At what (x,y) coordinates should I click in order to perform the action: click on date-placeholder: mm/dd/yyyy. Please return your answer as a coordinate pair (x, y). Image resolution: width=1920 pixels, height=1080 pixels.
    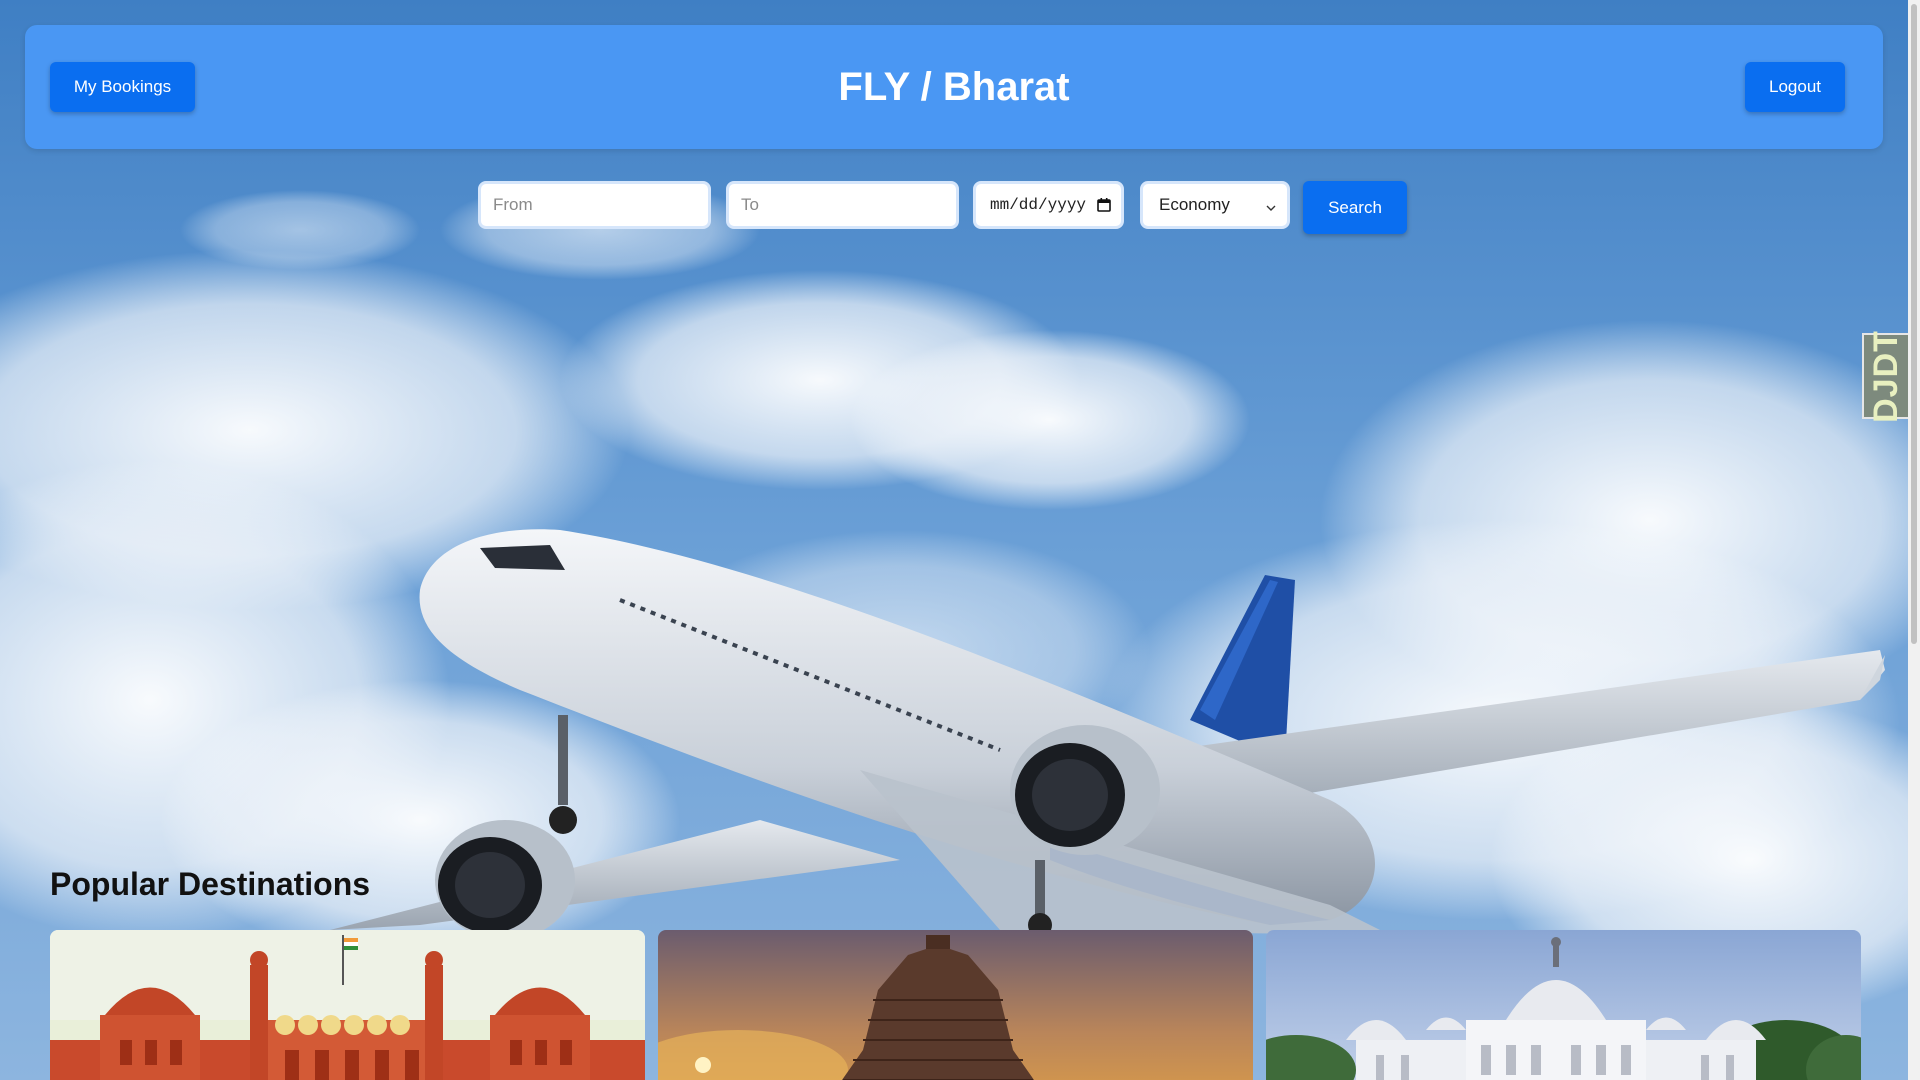
    Looking at the image, I should click on (1038, 205).